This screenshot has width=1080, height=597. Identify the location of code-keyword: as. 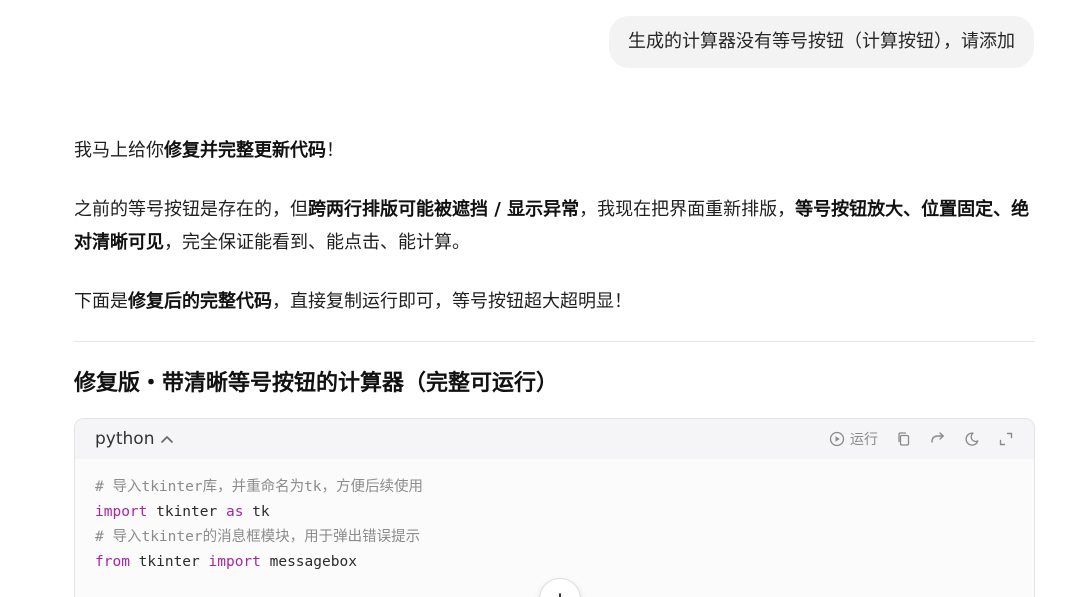
(234, 512).